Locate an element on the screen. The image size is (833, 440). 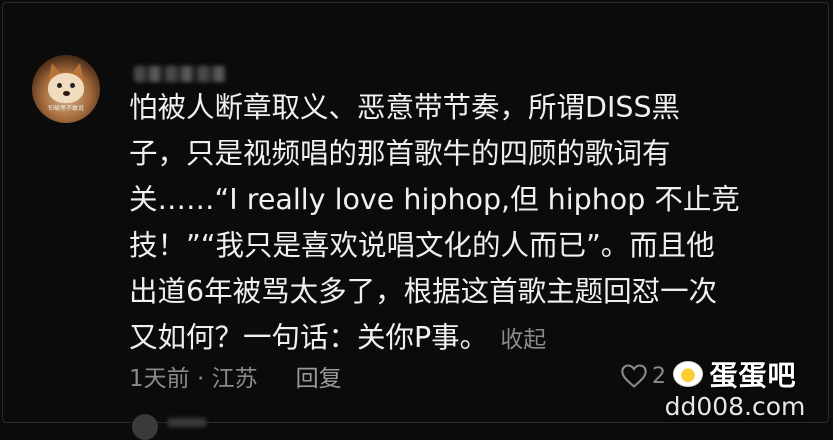
watermark-url: dd008.com is located at coordinates (735, 406).